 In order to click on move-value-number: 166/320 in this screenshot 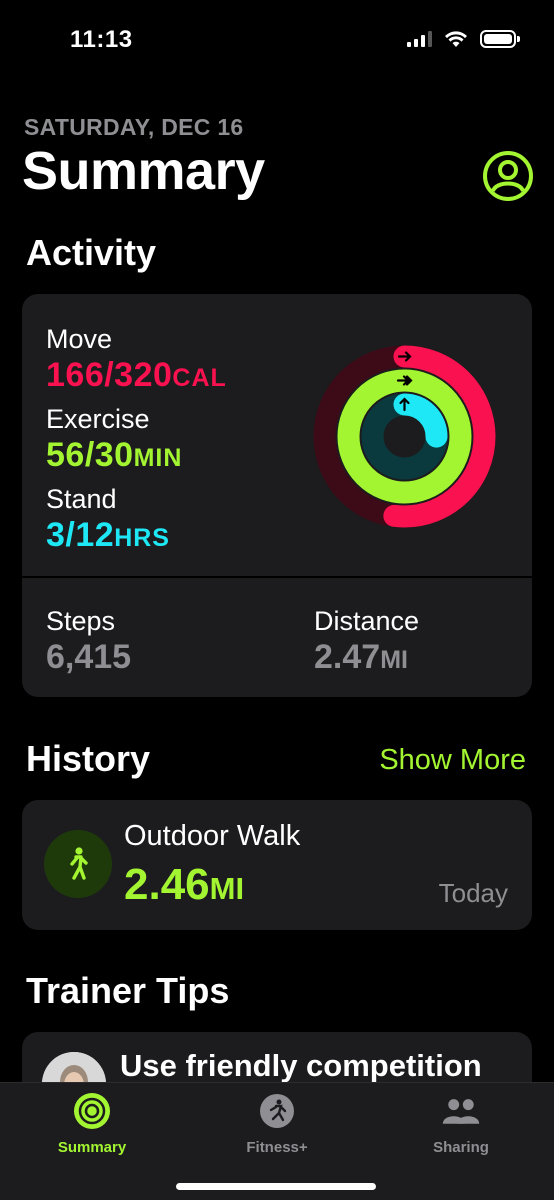, I will do `click(109, 375)`.